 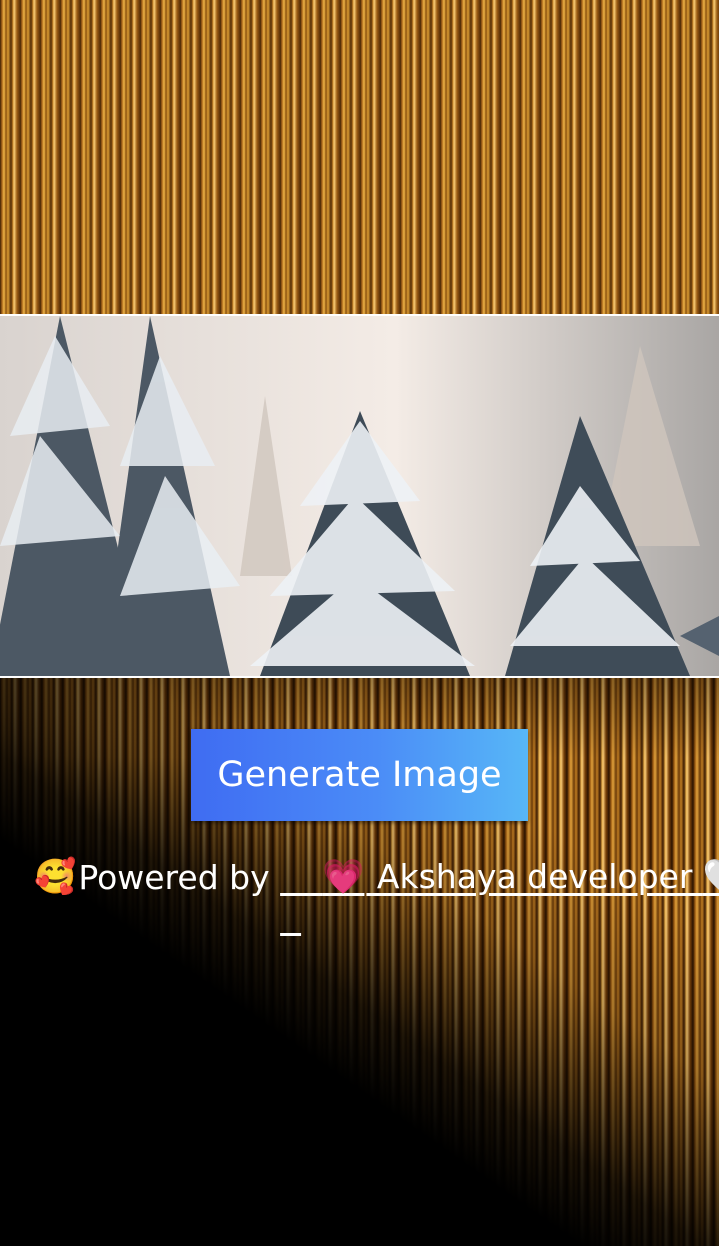 I want to click on credit-prefix: Powered by, so click(x=179, y=877).